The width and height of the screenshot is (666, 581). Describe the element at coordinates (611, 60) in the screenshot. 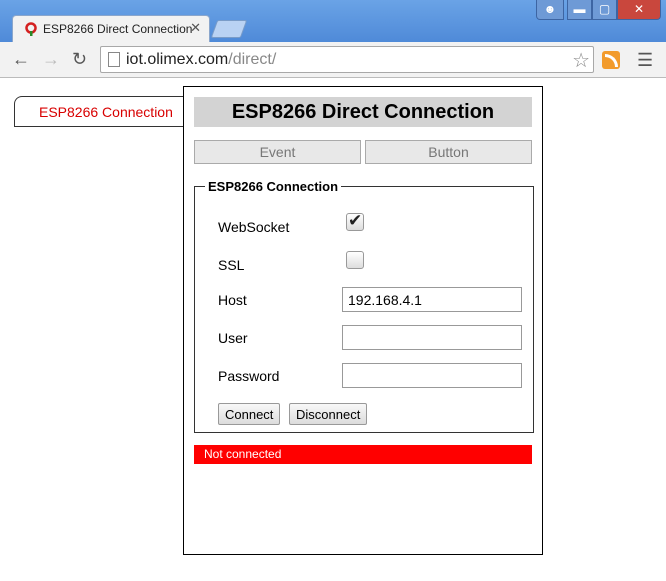

I see `rss-icon` at that location.